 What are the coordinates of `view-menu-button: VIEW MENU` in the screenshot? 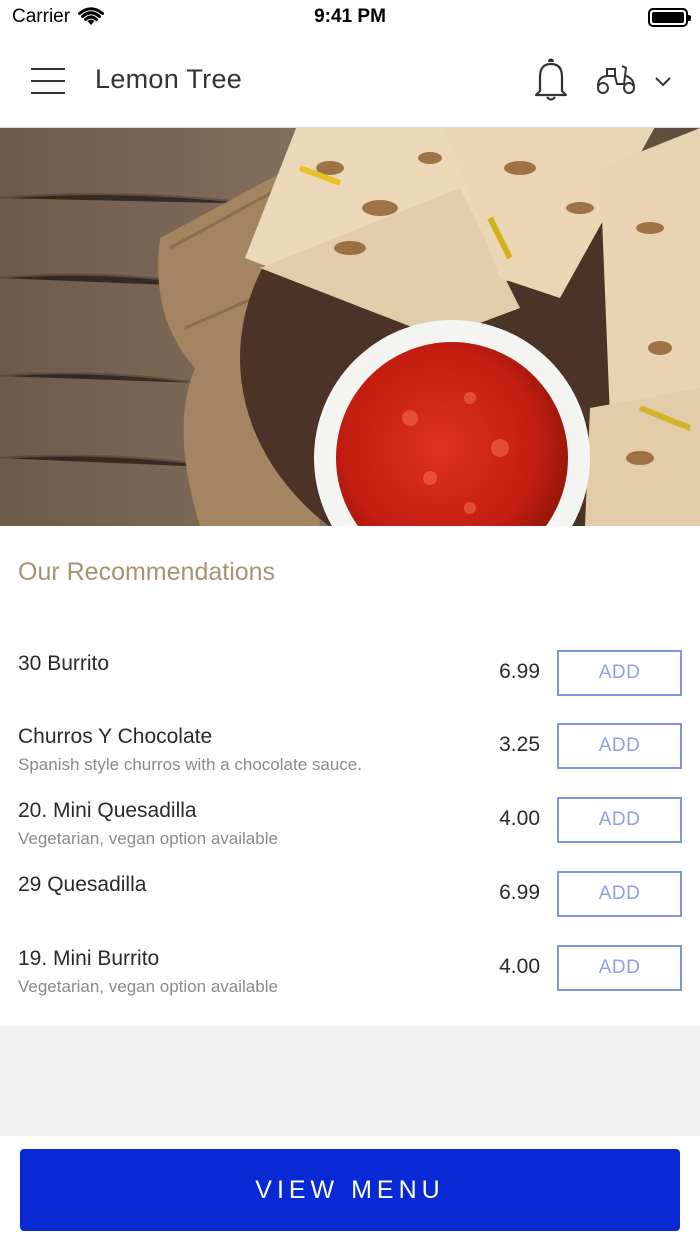 It's located at (350, 1190).